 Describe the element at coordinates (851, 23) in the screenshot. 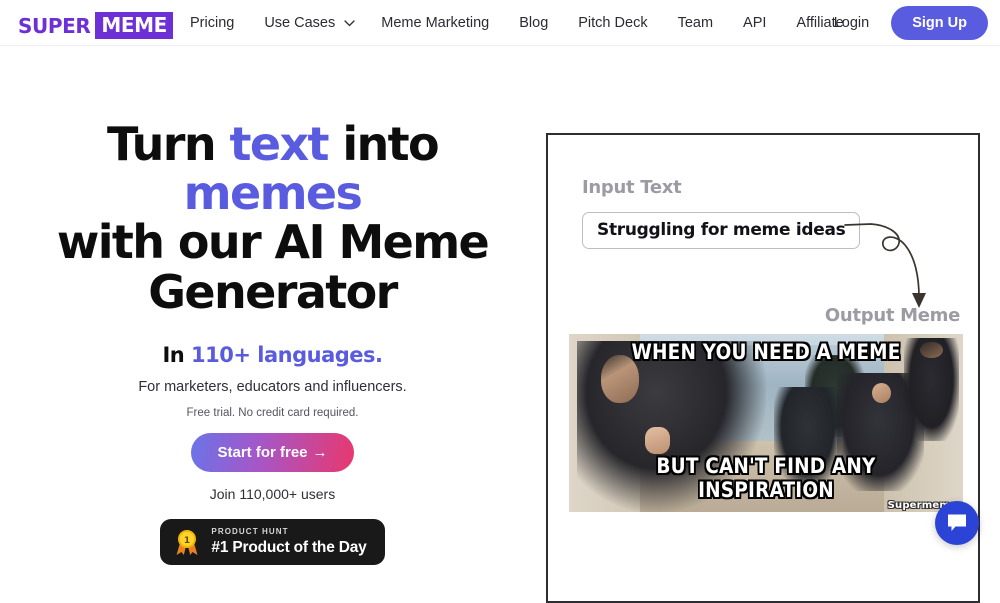

I see `login-link: Login` at that location.